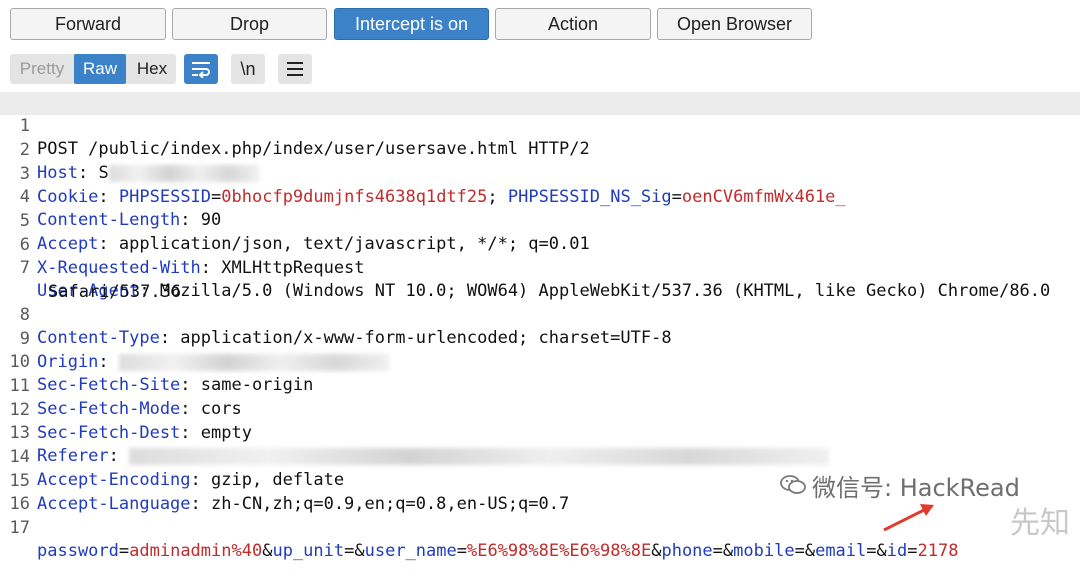 Image resolution: width=1080 pixels, height=586 pixels. What do you see at coordinates (734, 24) in the screenshot?
I see `open-browser-button: Open Browser` at bounding box center [734, 24].